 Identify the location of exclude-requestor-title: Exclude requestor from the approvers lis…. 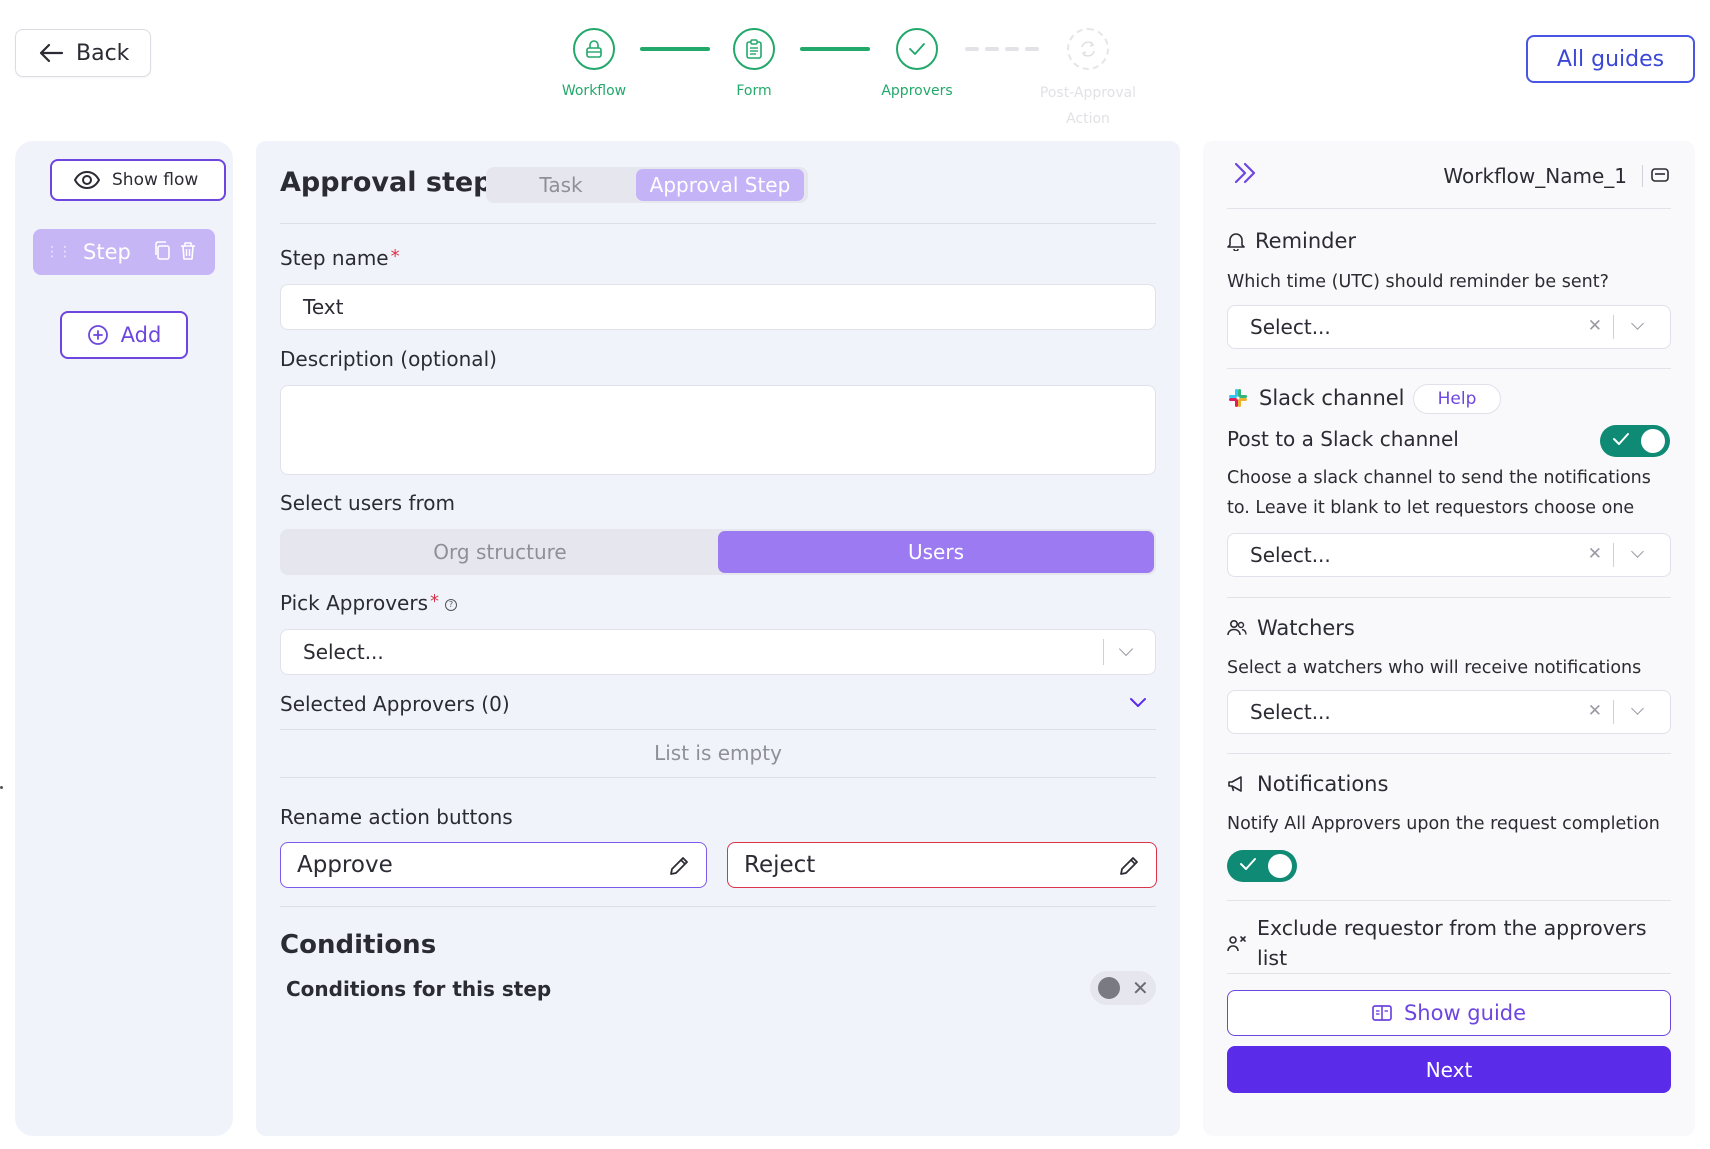
(1462, 943).